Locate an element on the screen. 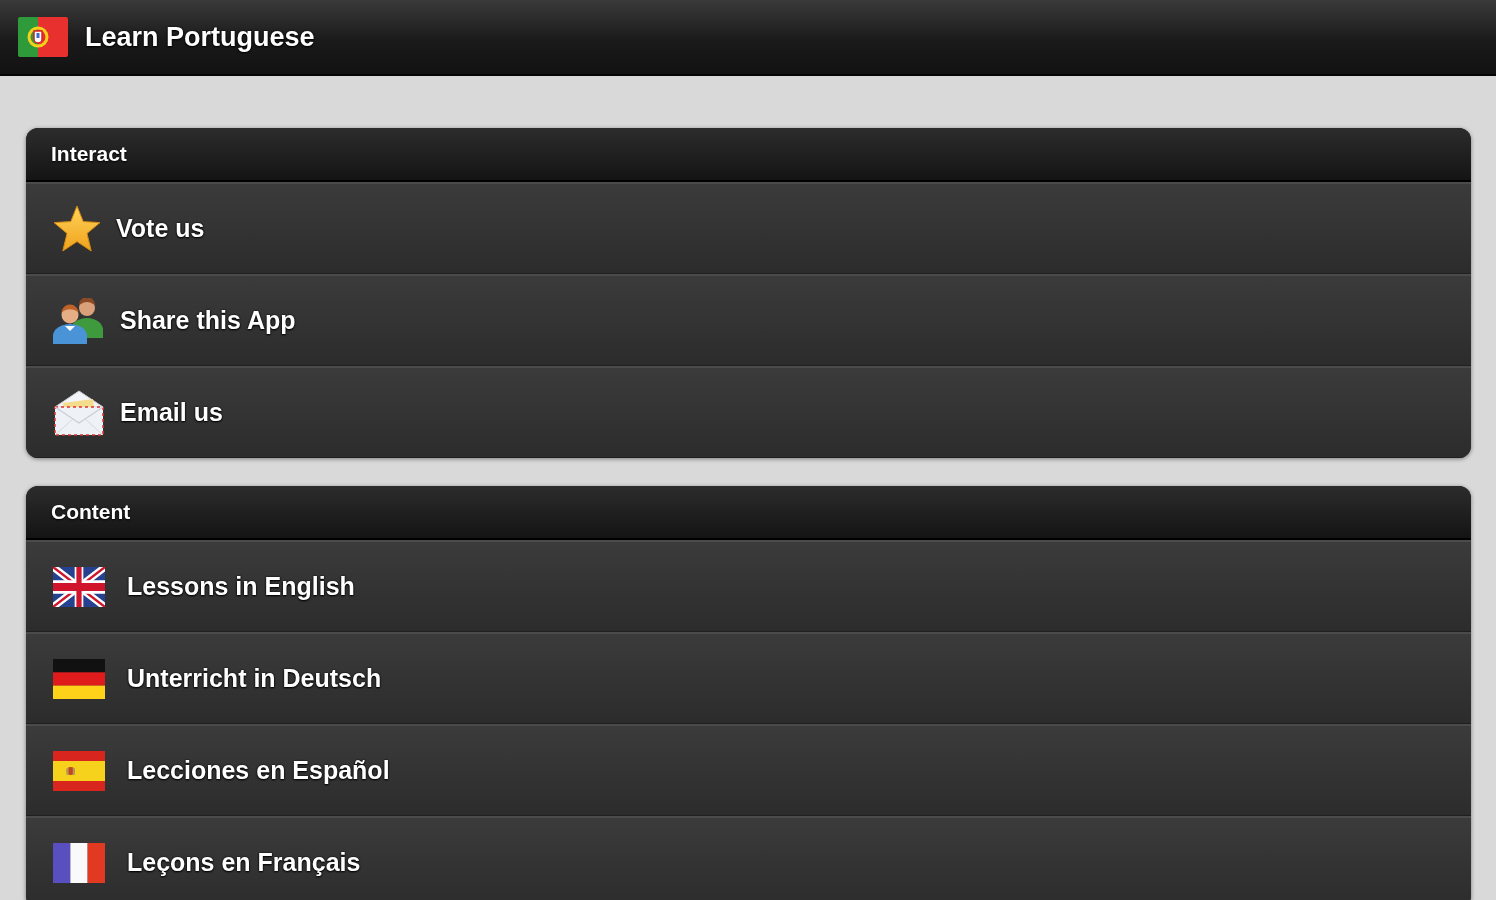  menu-item: Leçons en Français is located at coordinates (748, 858).